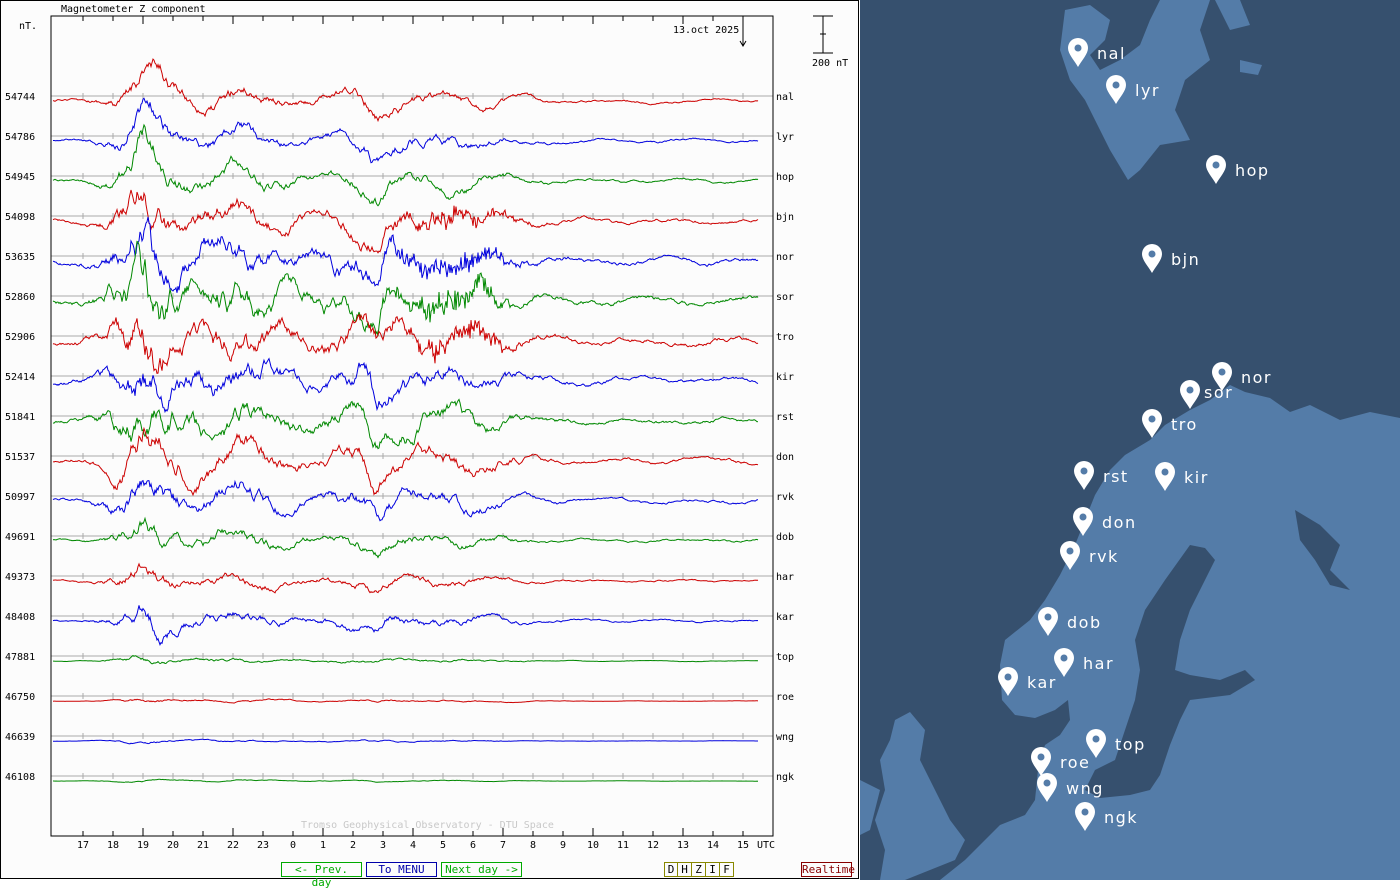 The image size is (1400, 889). What do you see at coordinates (20, 297) in the screenshot?
I see `baseline-value-sor: 52860` at bounding box center [20, 297].